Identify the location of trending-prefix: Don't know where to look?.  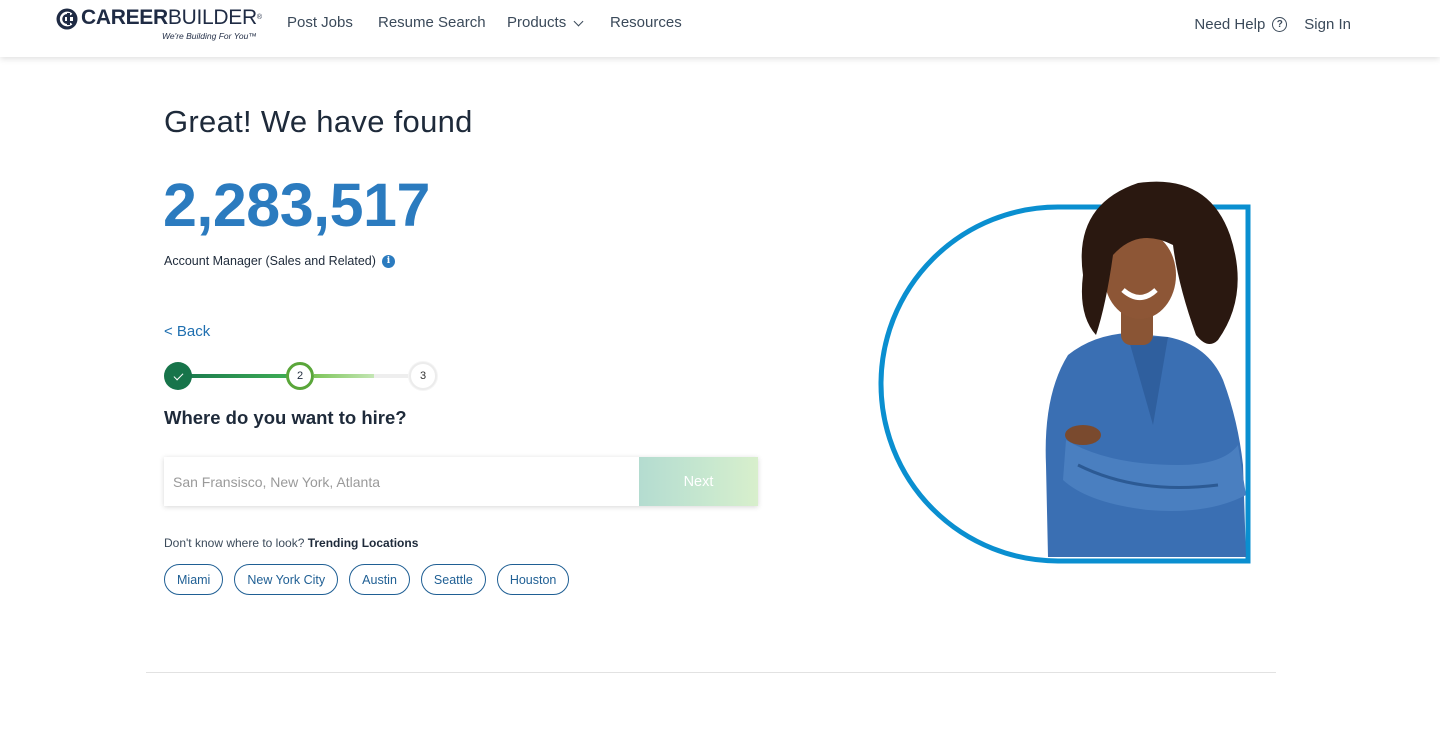
(234, 543).